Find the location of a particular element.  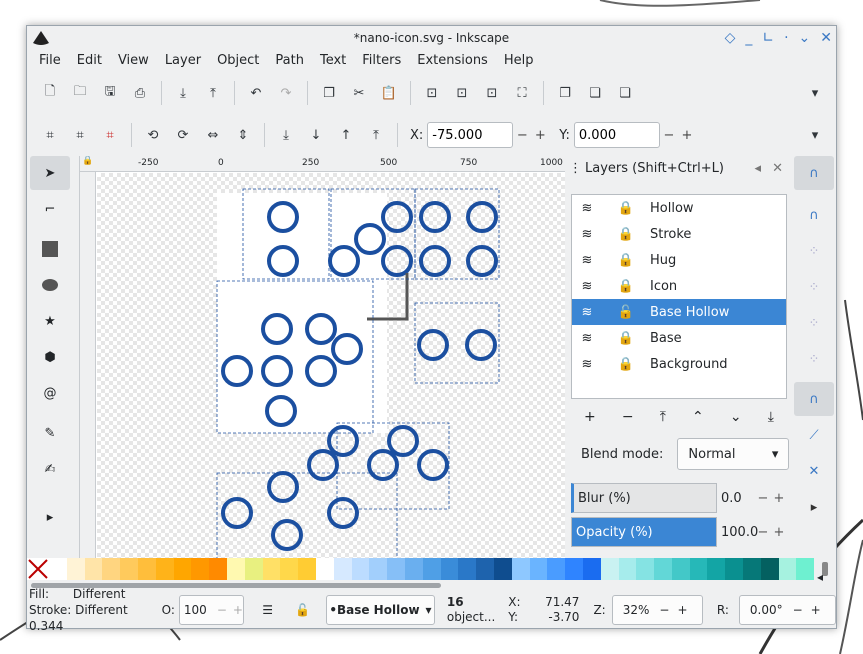

zoom-page-width-icon: ⛶ is located at coordinates (522, 93).